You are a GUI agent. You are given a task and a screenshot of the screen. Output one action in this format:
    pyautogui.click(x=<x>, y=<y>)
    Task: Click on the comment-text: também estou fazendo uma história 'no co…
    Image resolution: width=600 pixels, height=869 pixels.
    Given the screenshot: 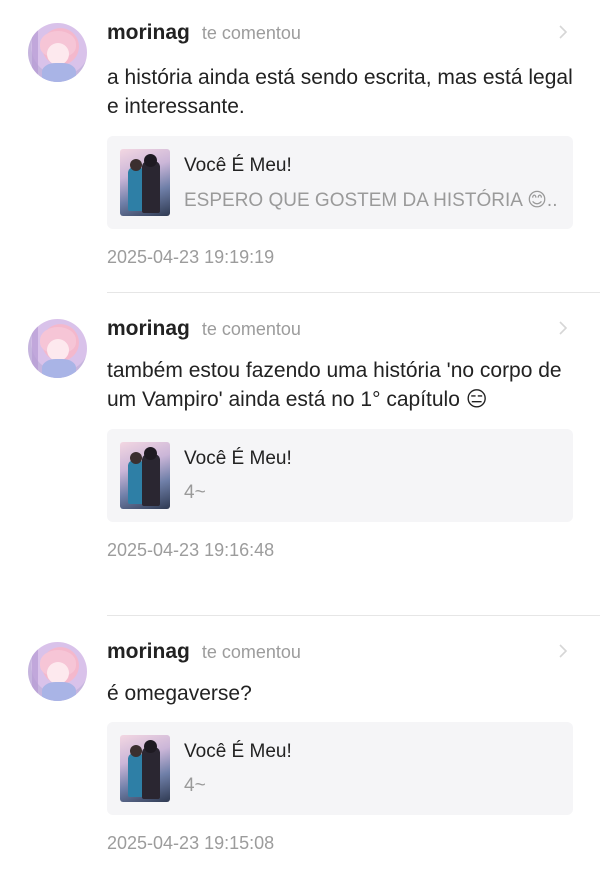 What is the action you would take?
    pyautogui.click(x=334, y=385)
    